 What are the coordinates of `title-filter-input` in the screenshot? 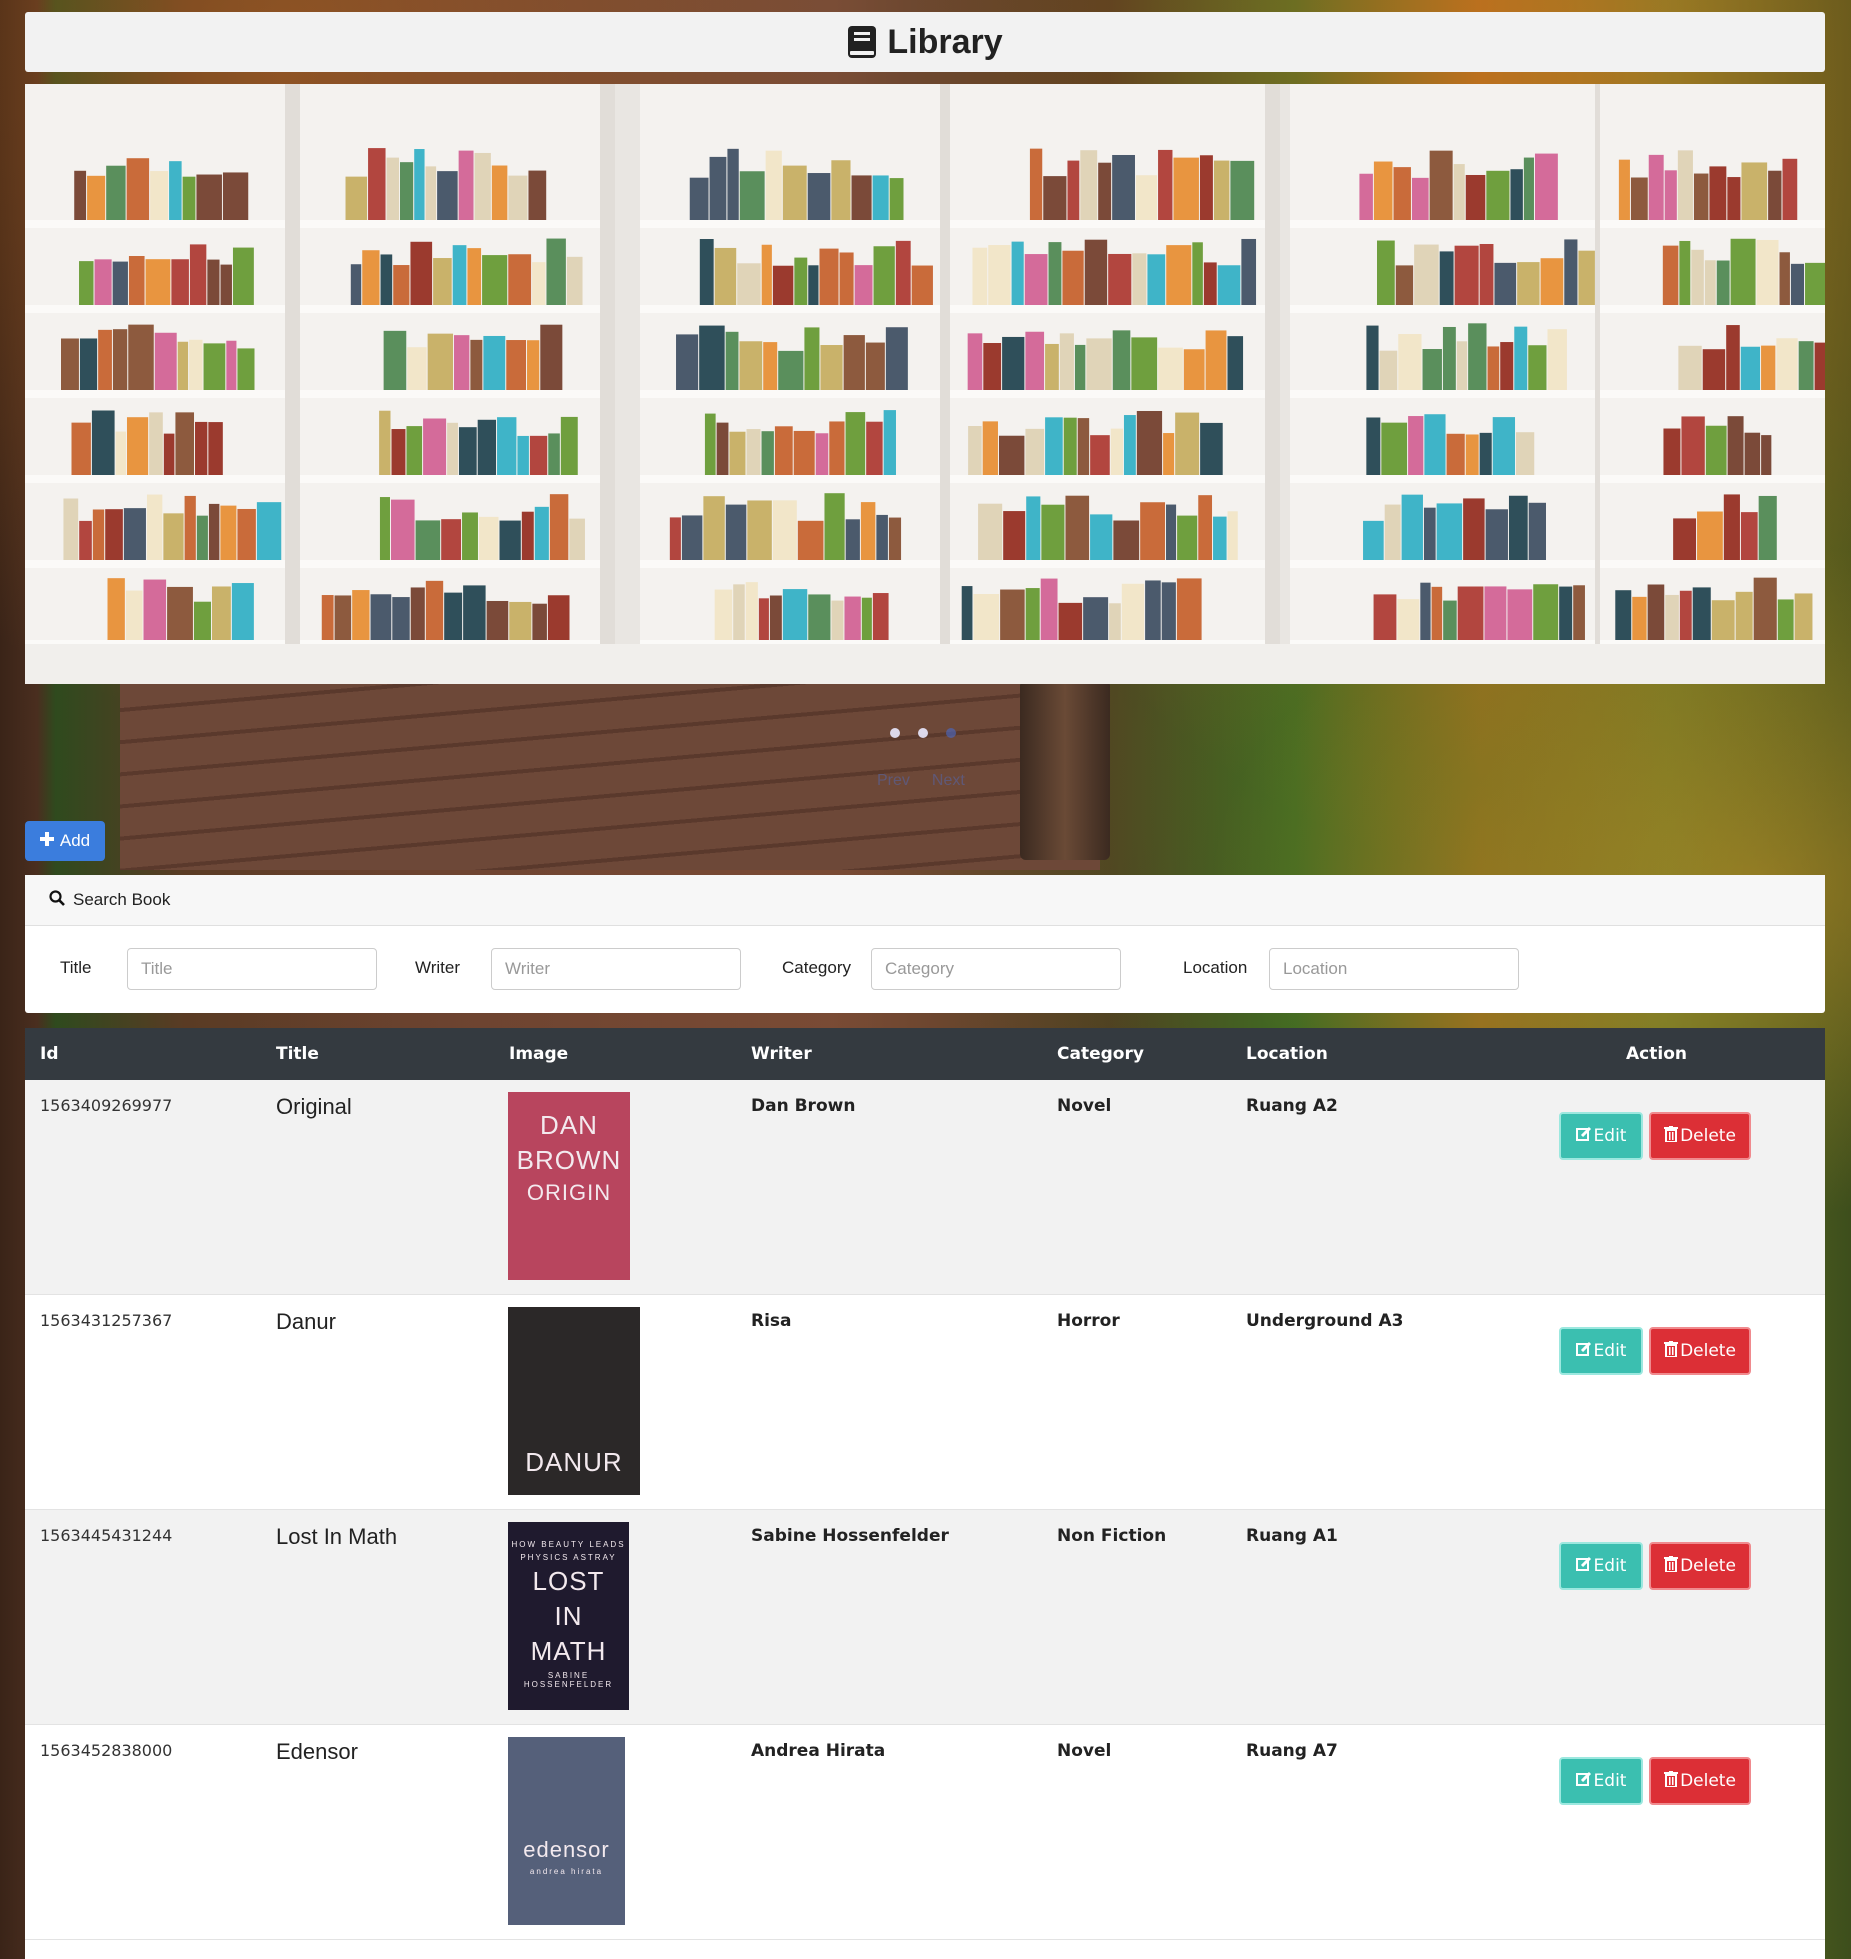 It's located at (252, 969).